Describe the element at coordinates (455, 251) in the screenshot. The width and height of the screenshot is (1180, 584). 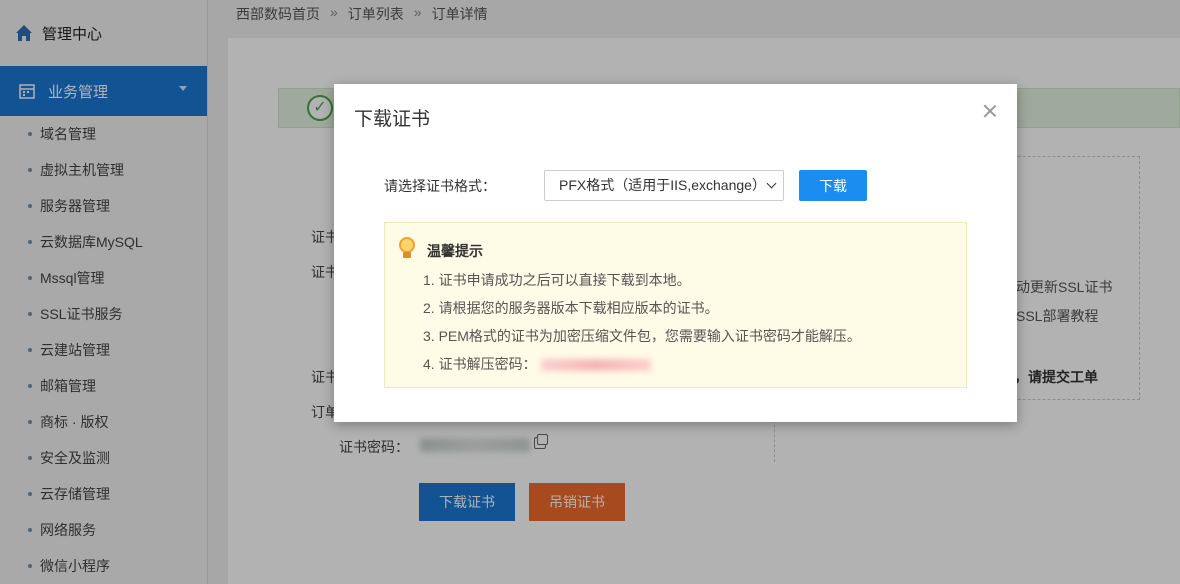
I see `tips-title: 温馨提示` at that location.